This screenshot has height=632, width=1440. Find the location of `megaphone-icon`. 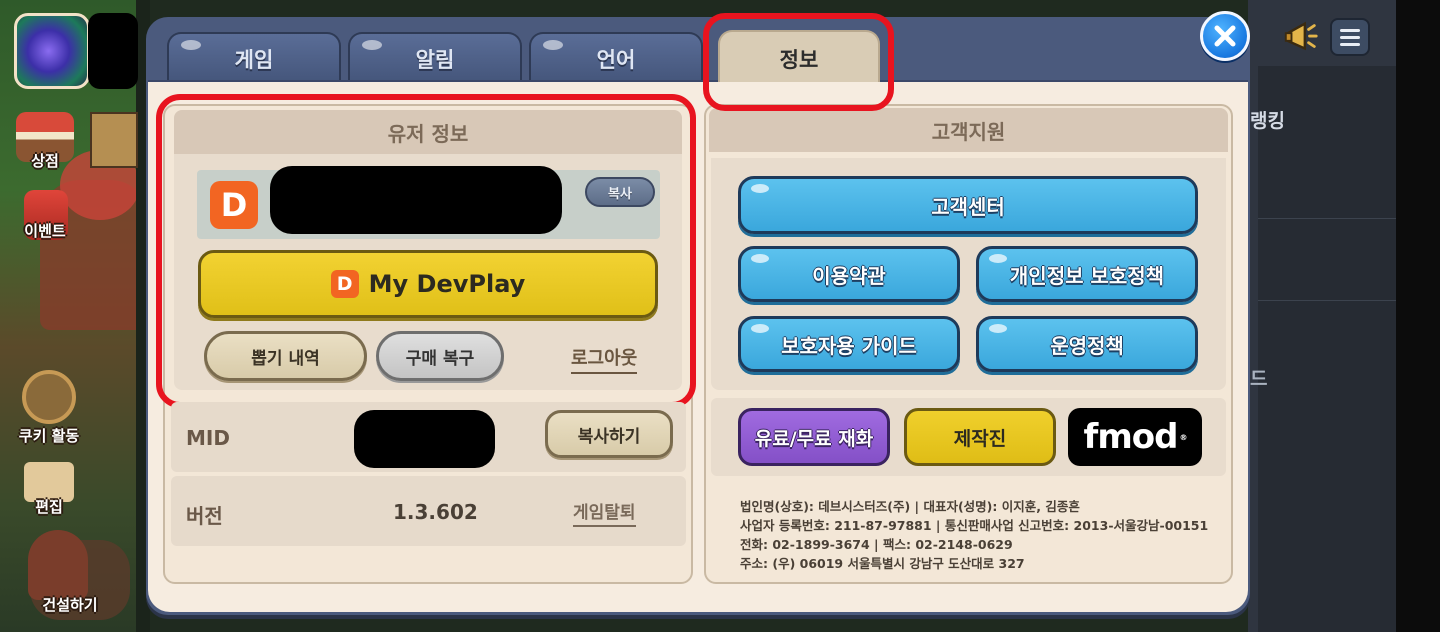

megaphone-icon is located at coordinates (1301, 37).